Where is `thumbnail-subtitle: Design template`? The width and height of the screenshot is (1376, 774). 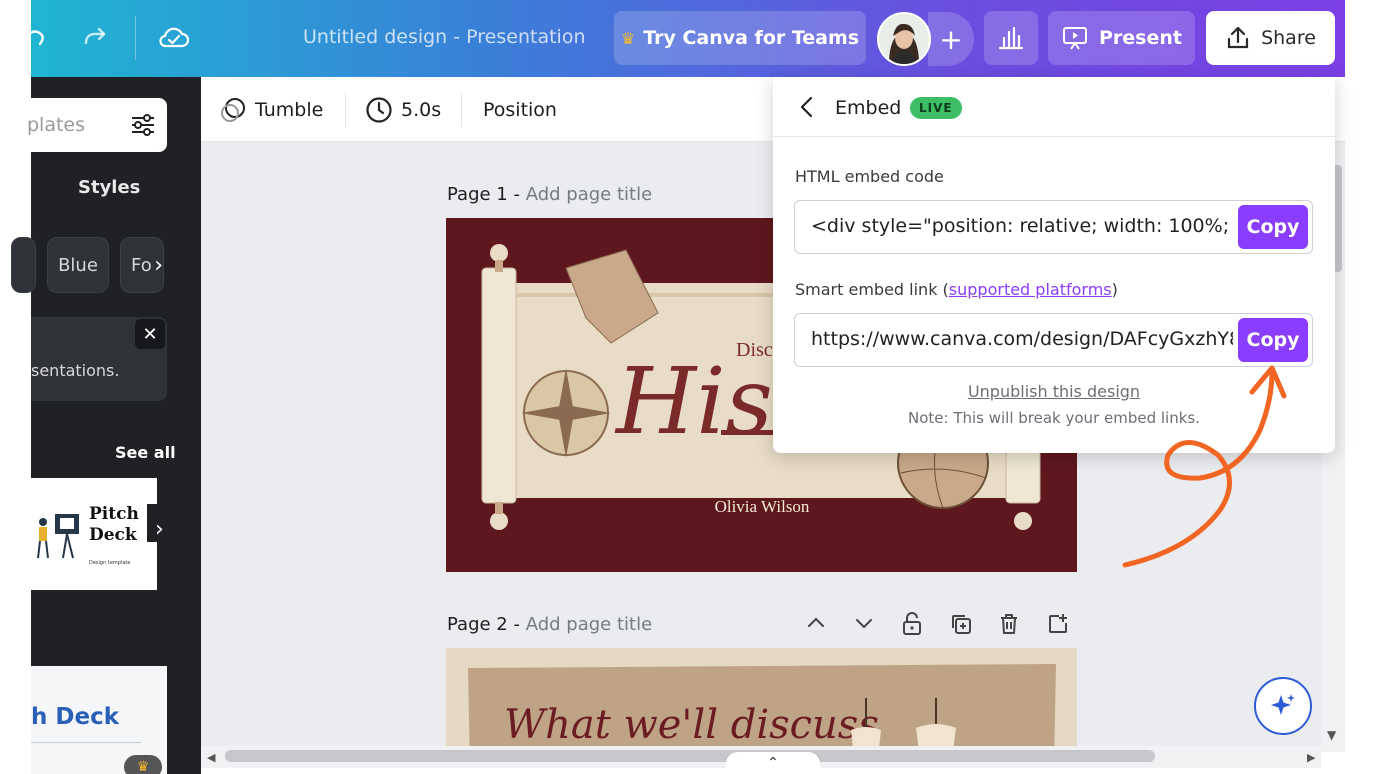 thumbnail-subtitle: Design template is located at coordinates (110, 563).